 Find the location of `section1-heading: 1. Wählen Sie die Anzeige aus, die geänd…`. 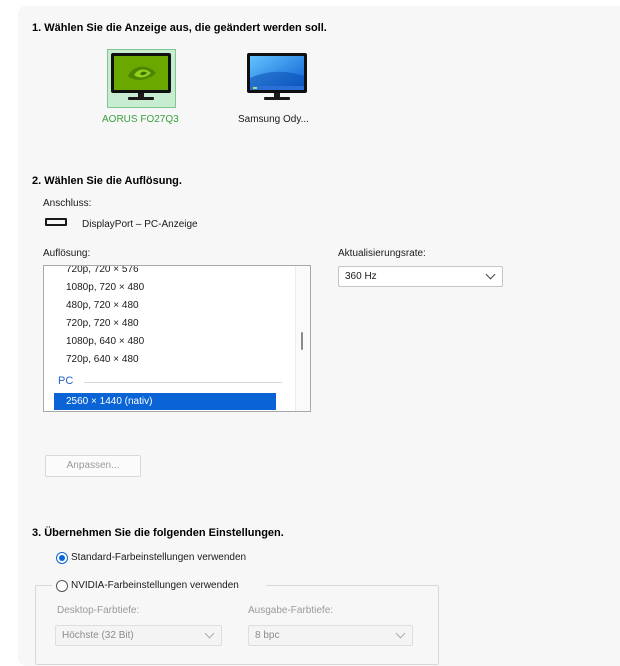

section1-heading: 1. Wählen Sie die Anzeige aus, die geänd… is located at coordinates (179, 28).